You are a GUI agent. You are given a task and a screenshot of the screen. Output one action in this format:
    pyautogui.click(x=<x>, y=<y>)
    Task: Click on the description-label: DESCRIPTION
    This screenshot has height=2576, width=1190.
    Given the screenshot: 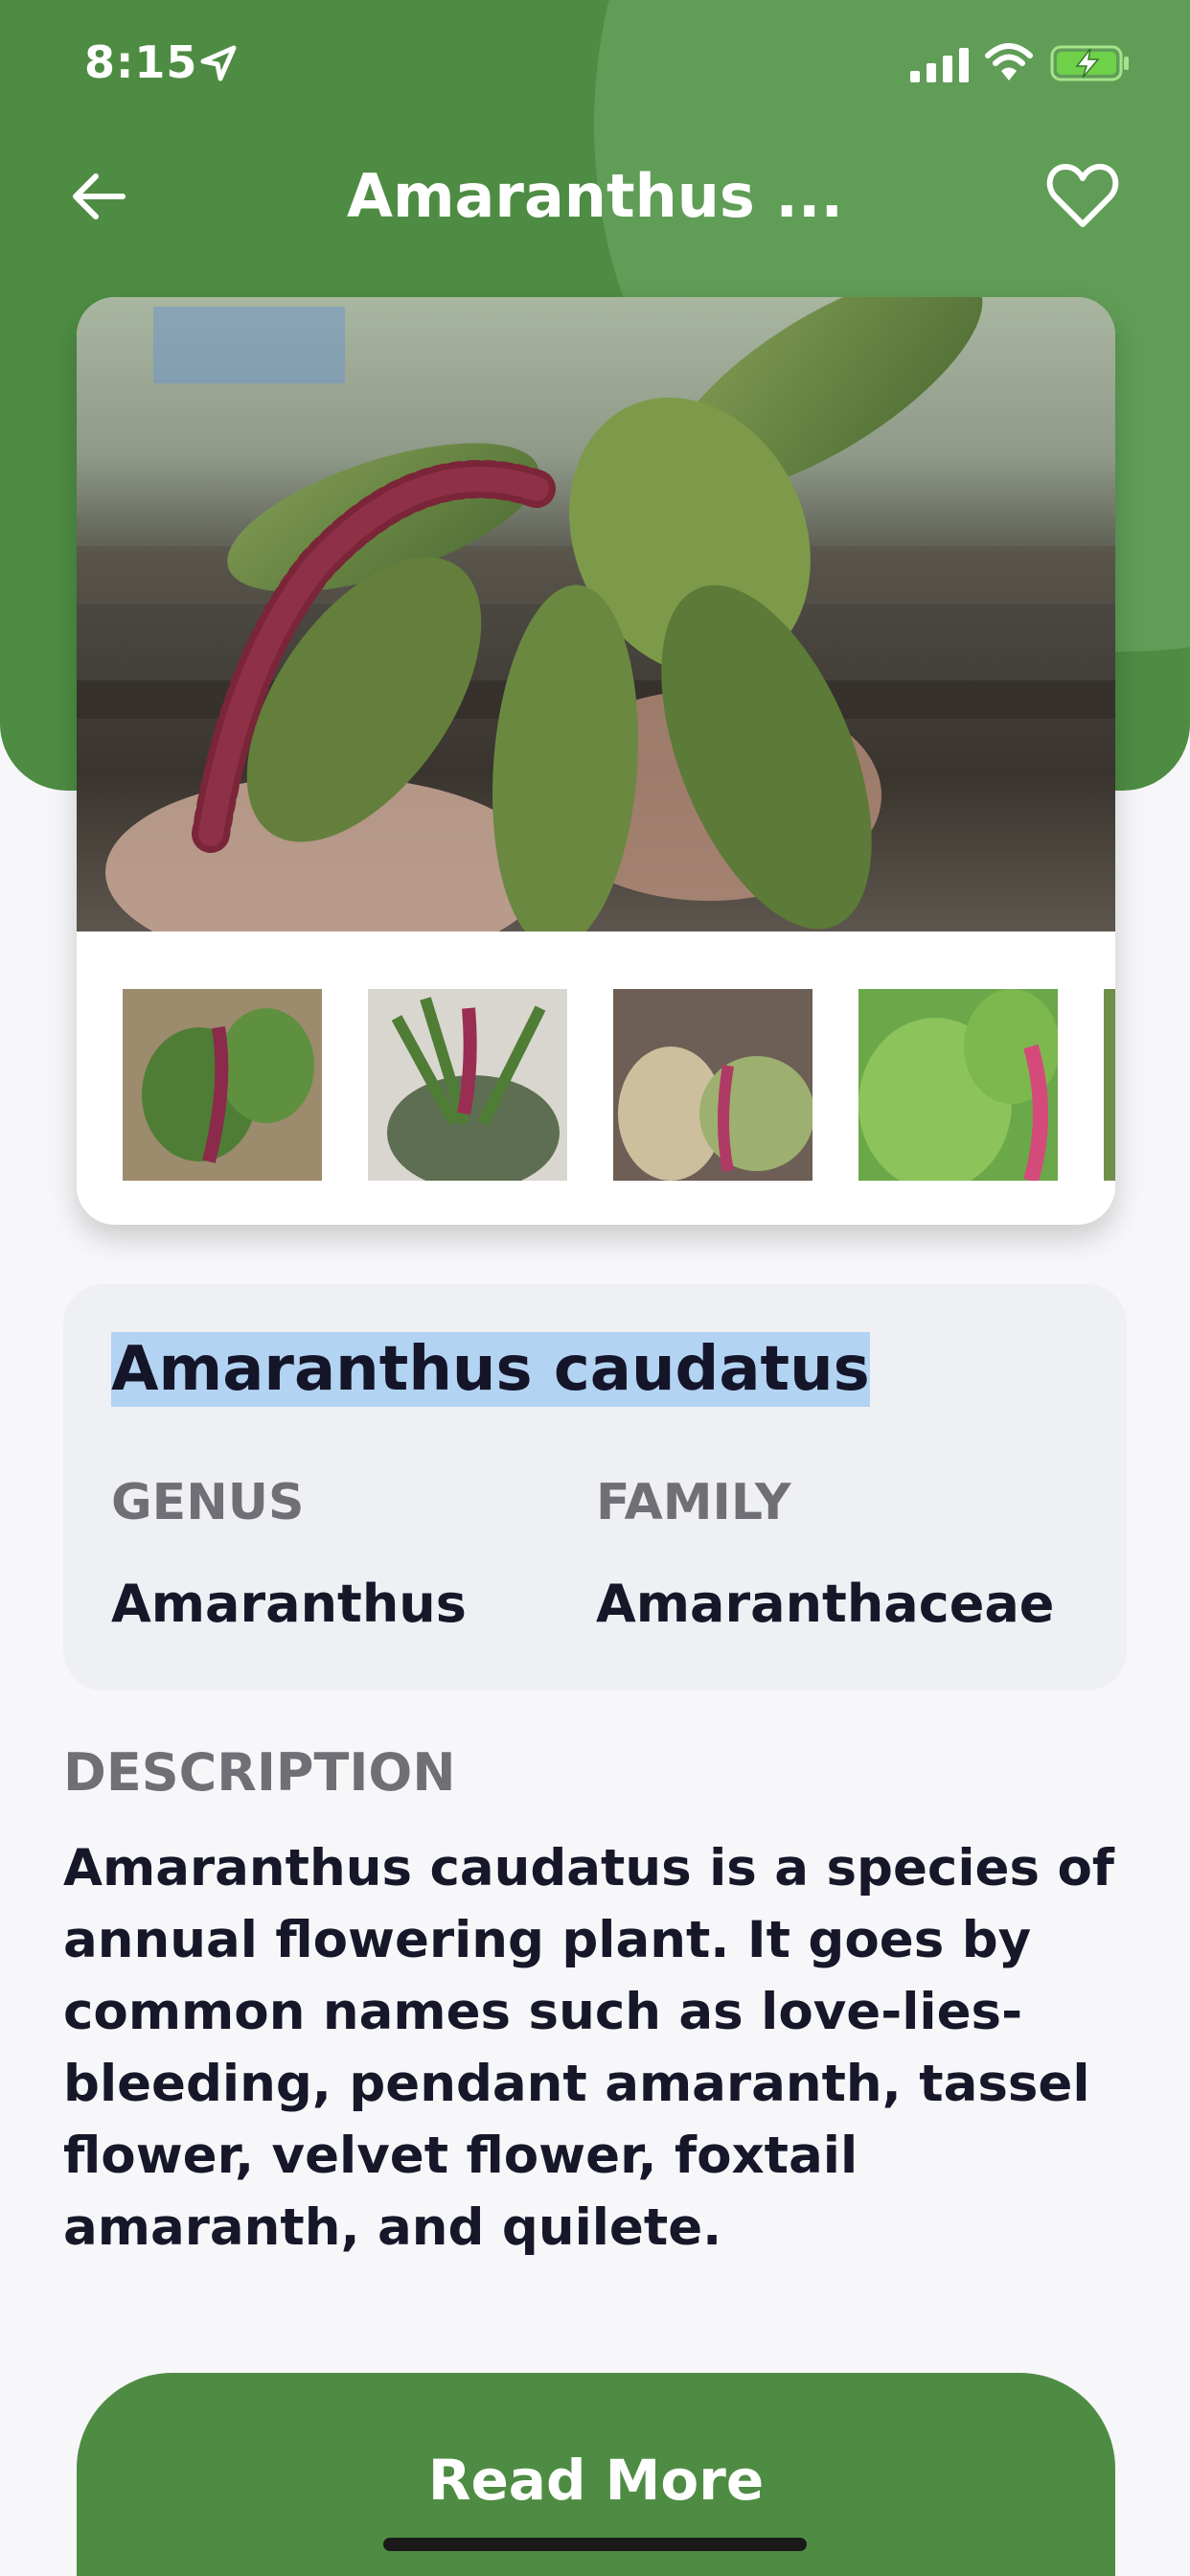 What is the action you would take?
    pyautogui.click(x=259, y=1772)
    